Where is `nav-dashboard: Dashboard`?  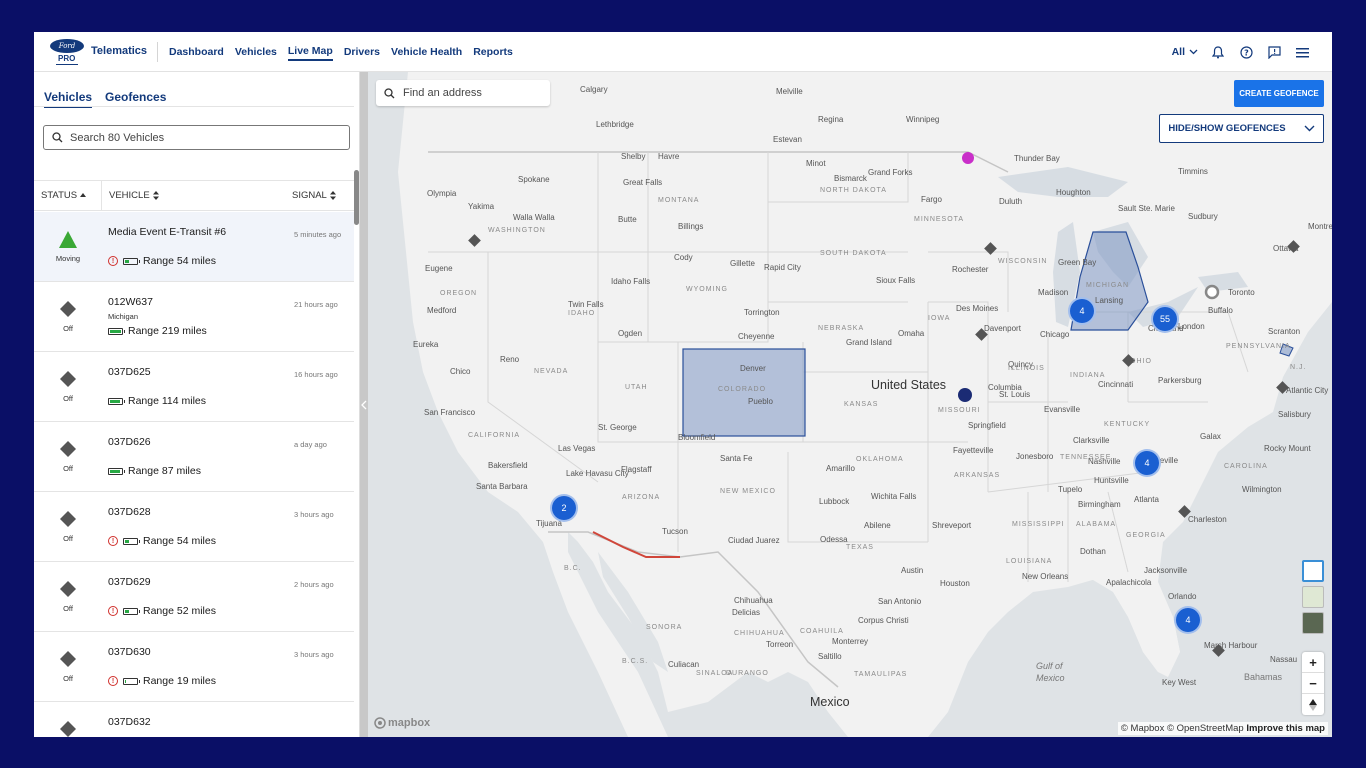
nav-dashboard: Dashboard is located at coordinates (196, 52).